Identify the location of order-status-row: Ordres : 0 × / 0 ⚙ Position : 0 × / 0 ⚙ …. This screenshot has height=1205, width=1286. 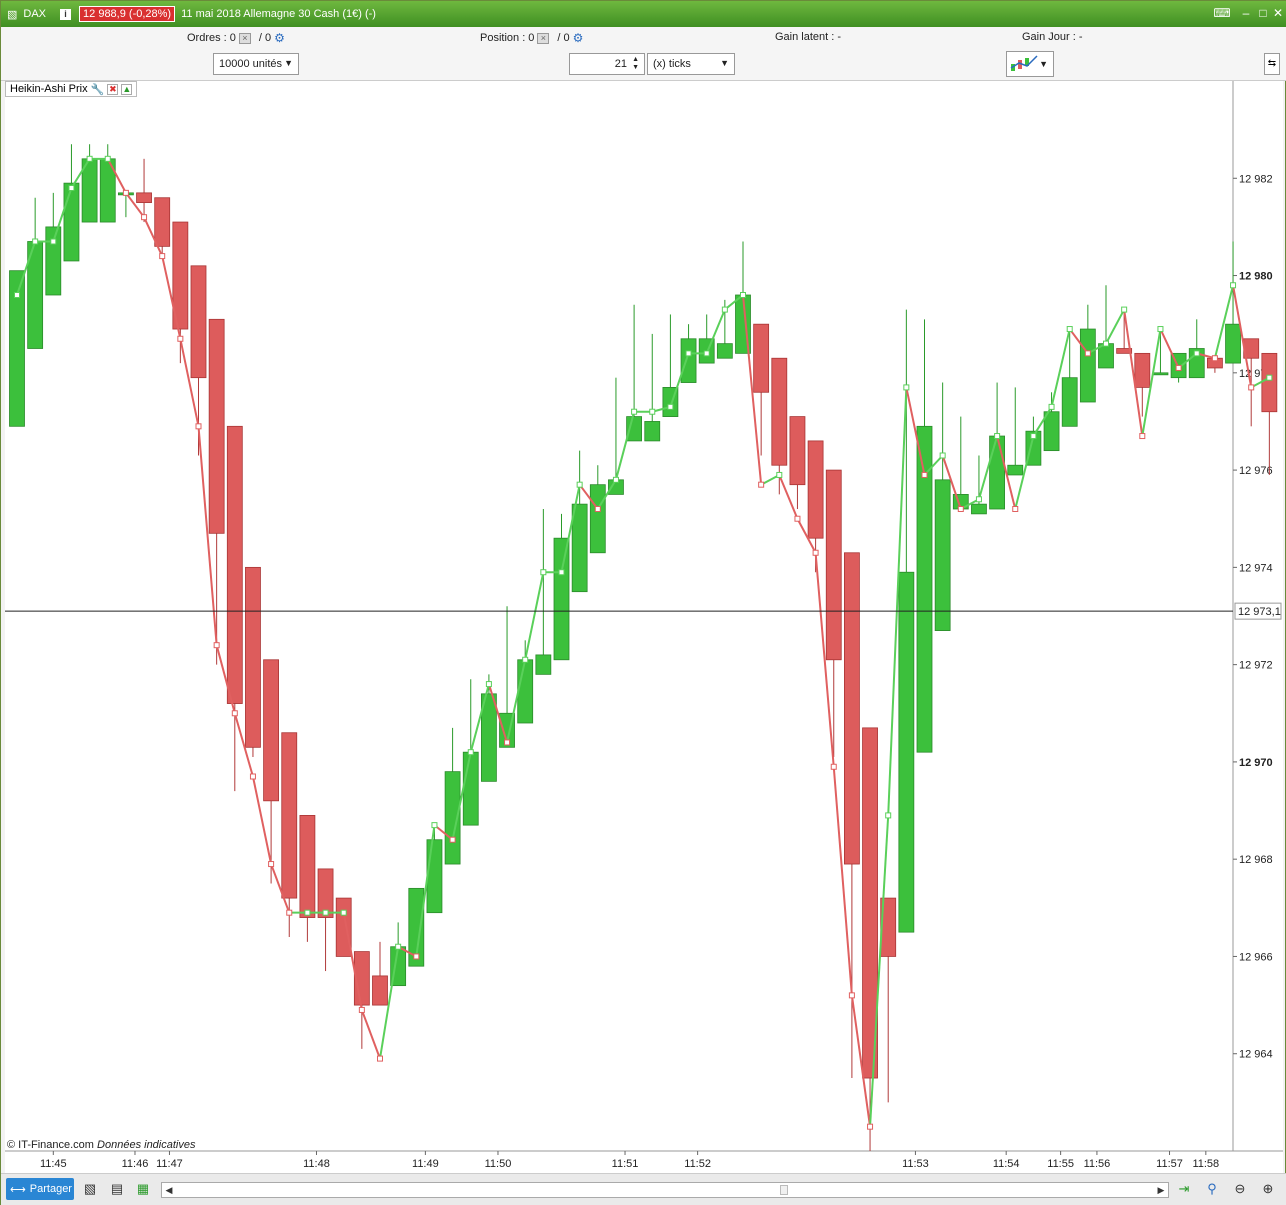
(643, 37).